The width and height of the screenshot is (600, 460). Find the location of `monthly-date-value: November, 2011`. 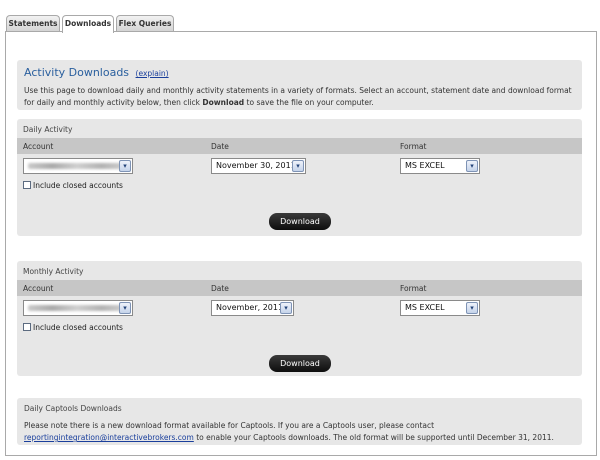

monthly-date-value: November, 2011 is located at coordinates (250, 307).